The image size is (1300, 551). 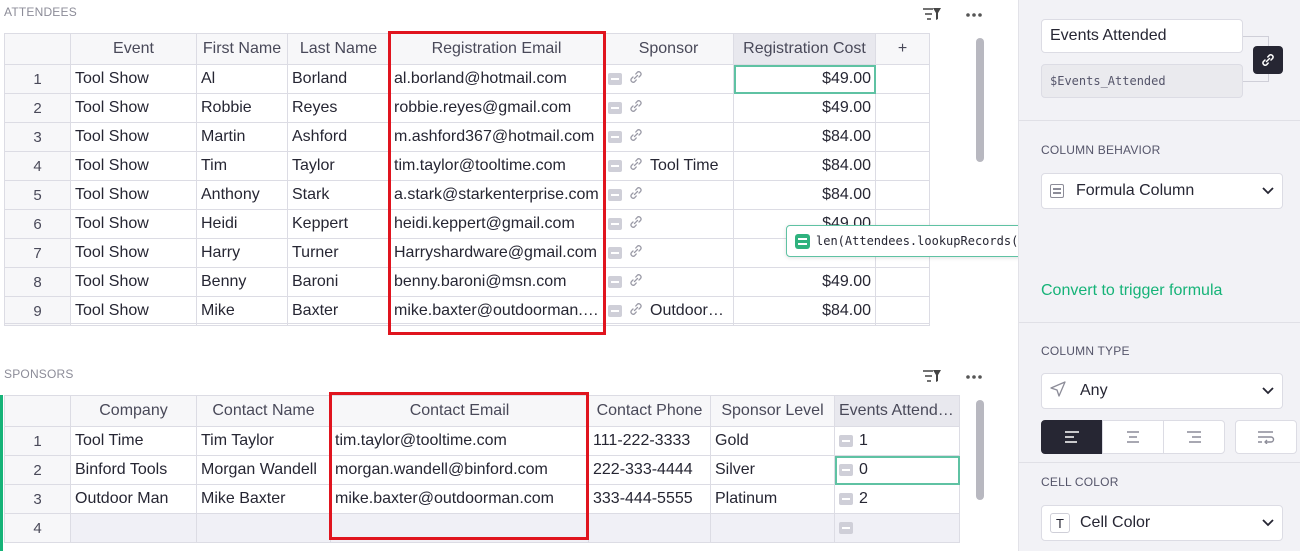 I want to click on cell-first-name: Benny, so click(x=242, y=282).